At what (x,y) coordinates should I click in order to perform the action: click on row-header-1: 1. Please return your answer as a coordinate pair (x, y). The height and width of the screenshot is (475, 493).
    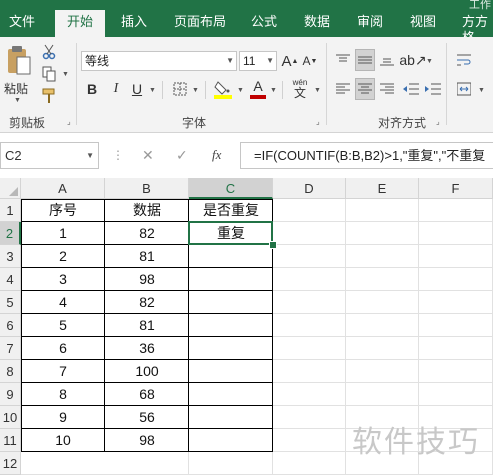
    Looking at the image, I should click on (10, 210).